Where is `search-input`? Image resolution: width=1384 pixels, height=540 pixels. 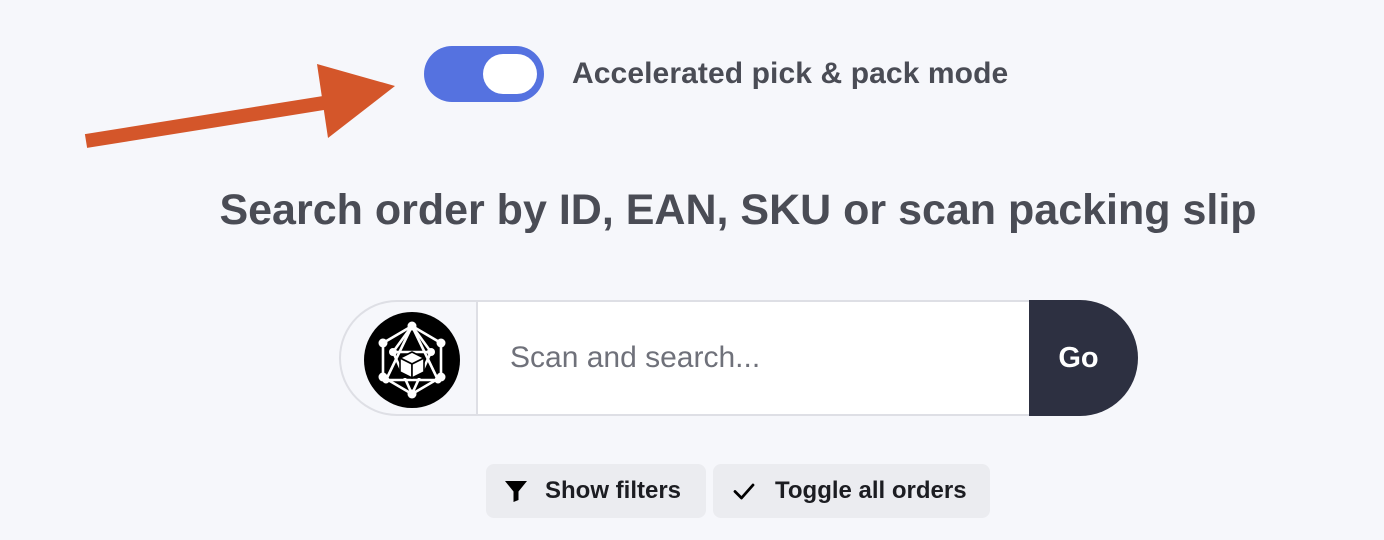 search-input is located at coordinates (753, 358).